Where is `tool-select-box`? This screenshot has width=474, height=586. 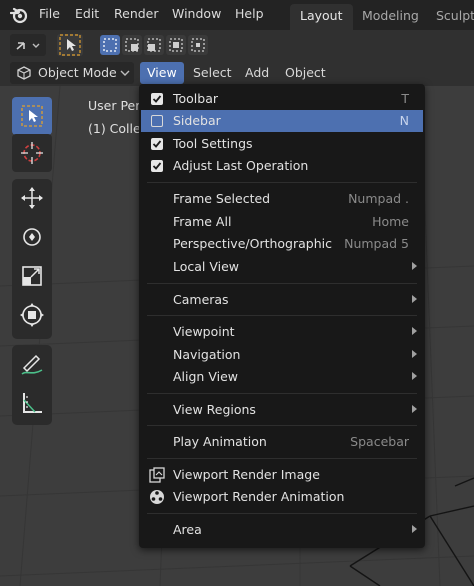
tool-select-box is located at coordinates (32, 116).